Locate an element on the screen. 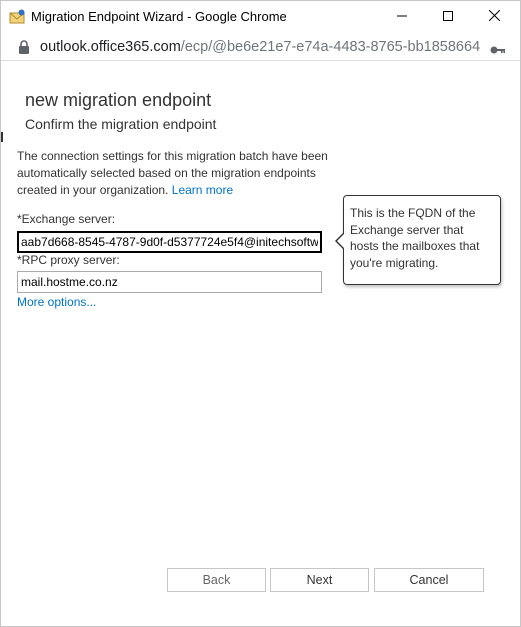  rpc-proxy-server-label: *RPC proxy server: is located at coordinates (68, 260).